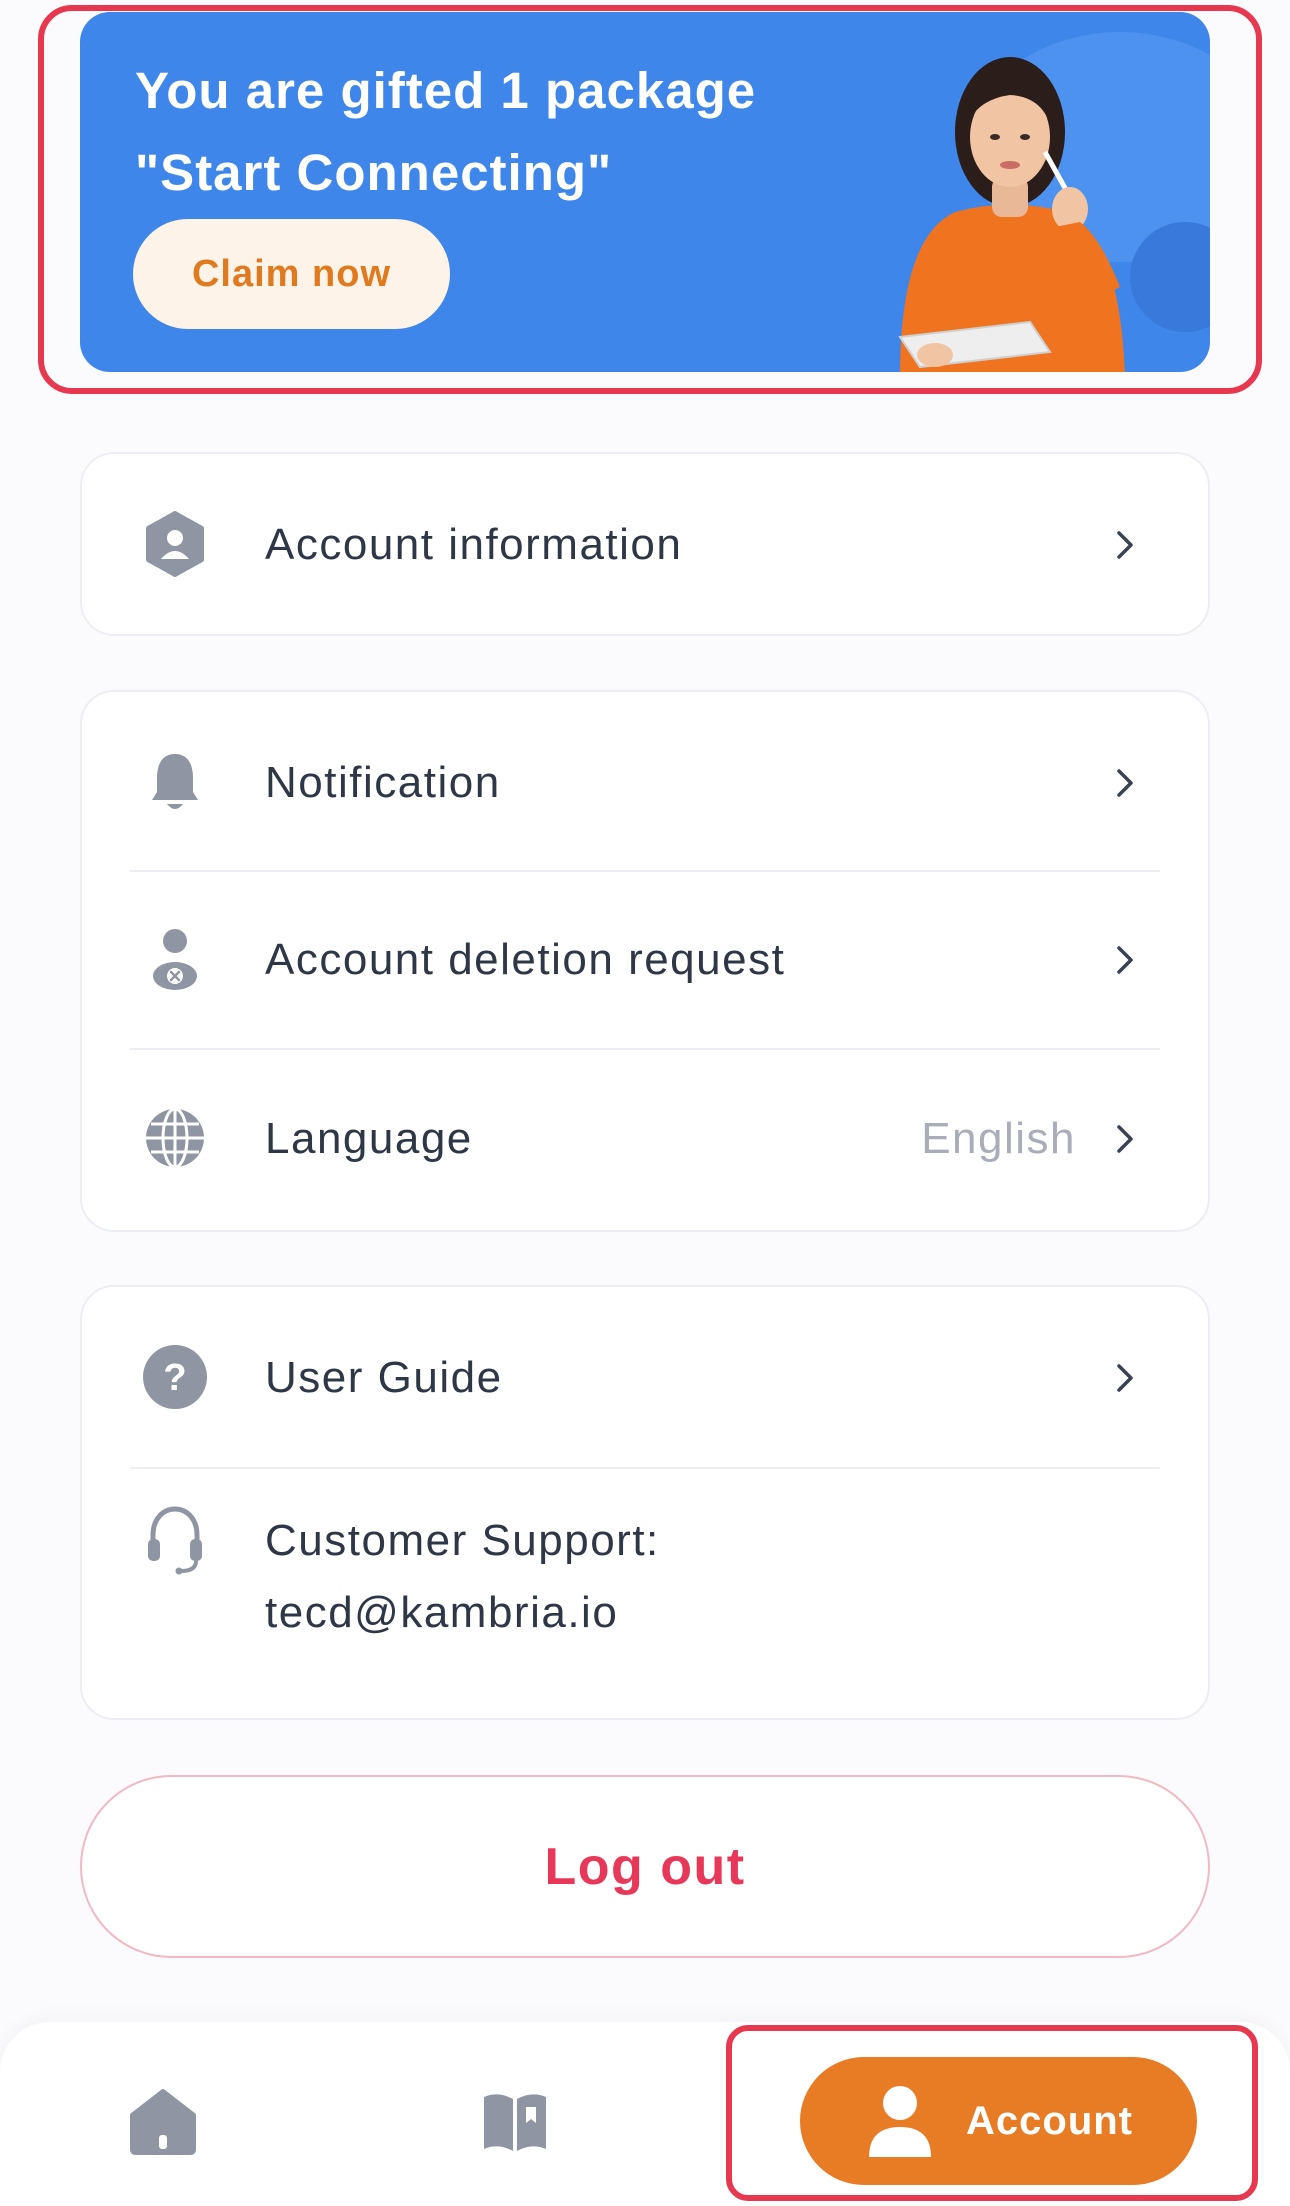 This screenshot has width=1290, height=2206. Describe the element at coordinates (645, 781) in the screenshot. I see `notification-item: Notification` at that location.